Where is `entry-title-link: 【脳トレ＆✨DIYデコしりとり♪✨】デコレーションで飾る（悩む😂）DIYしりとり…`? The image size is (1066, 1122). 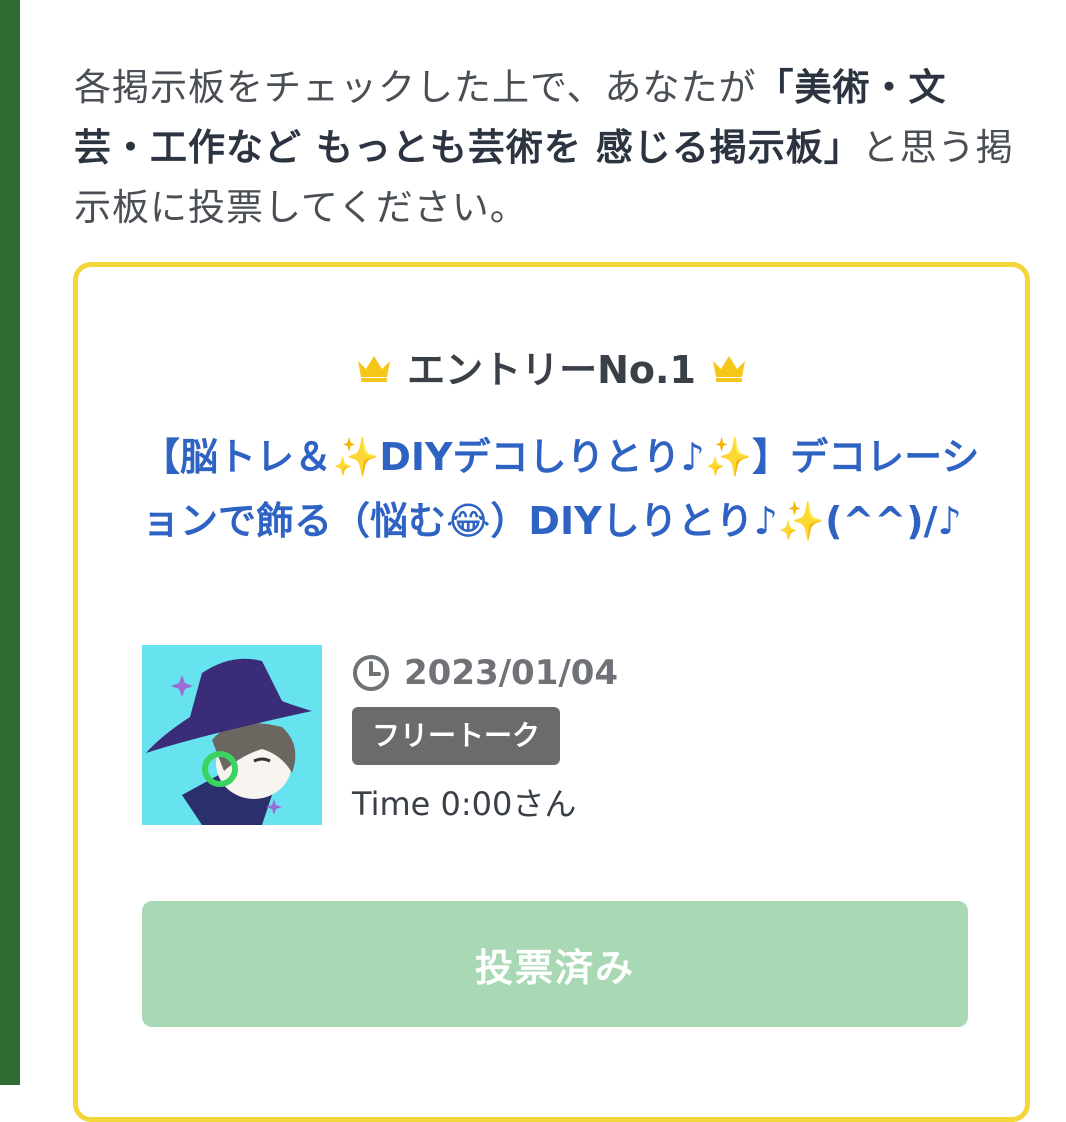
entry-title-link: 【脳トレ＆✨DIYデコしりとり♪✨】デコレーションで飾る（悩む😂）DIYしりとり… is located at coordinates (562, 489).